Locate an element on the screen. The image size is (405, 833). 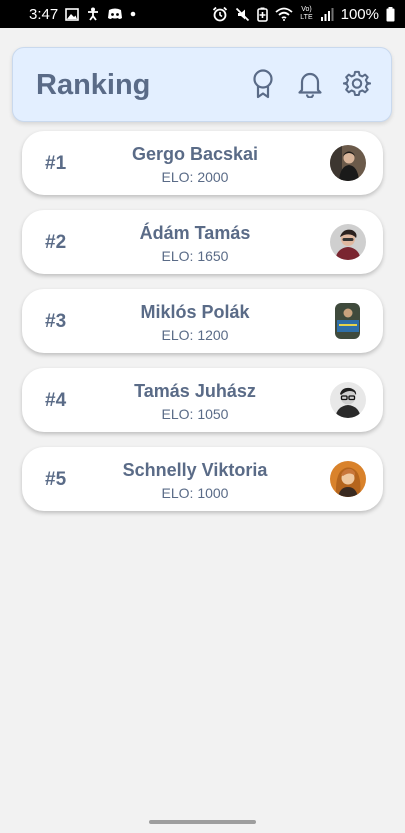
volte-icon: Vo) LTE is located at coordinates (306, 14).